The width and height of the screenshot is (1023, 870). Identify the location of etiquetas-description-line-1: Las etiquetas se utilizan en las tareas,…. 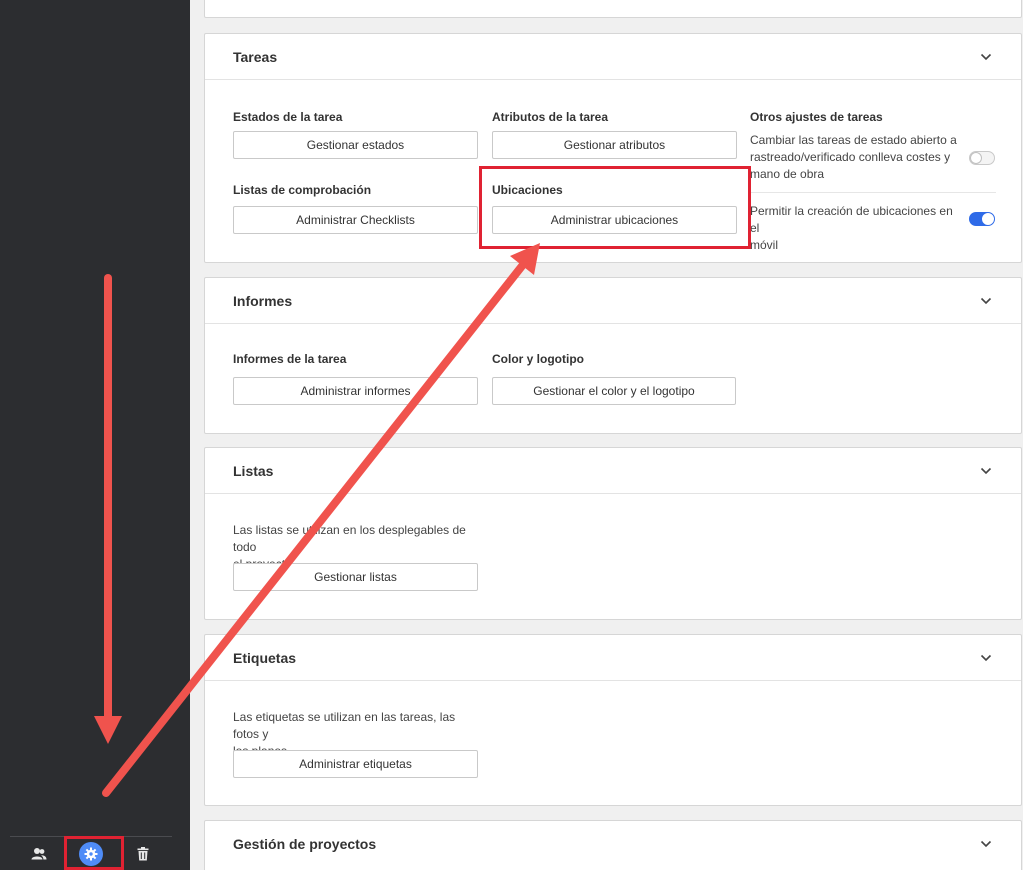
(344, 725).